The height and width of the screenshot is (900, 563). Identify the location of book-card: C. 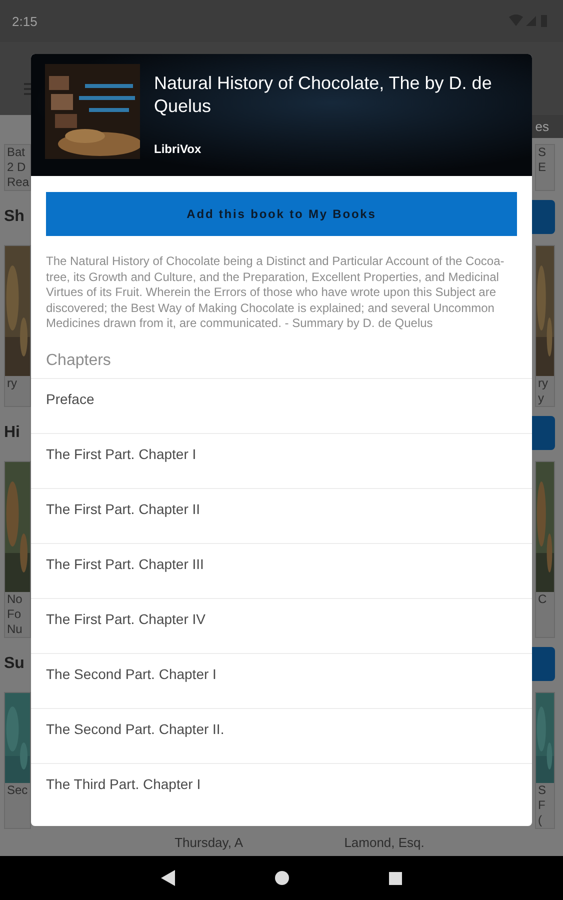
(545, 549).